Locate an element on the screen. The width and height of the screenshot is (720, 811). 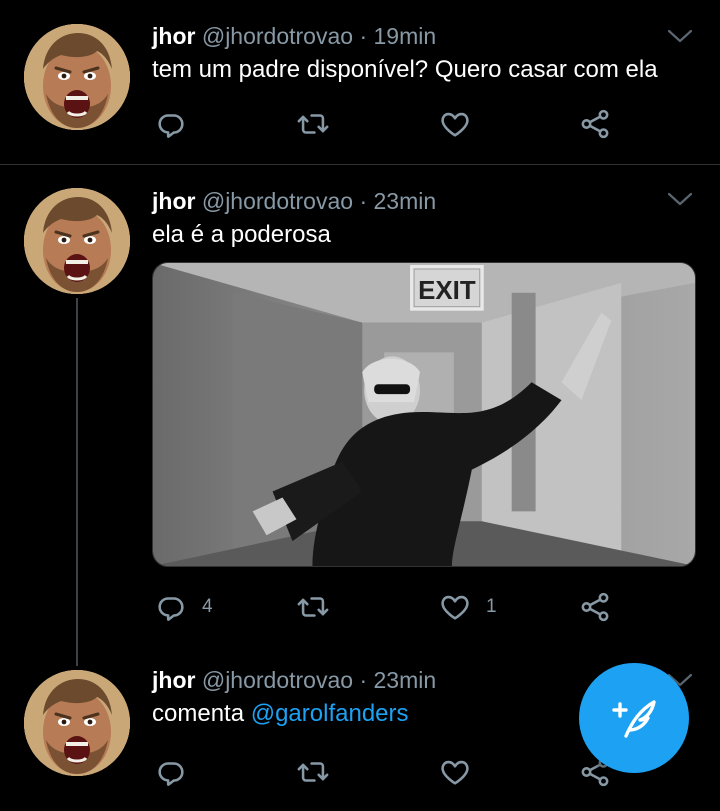
like-button: 1 is located at coordinates (467, 607).